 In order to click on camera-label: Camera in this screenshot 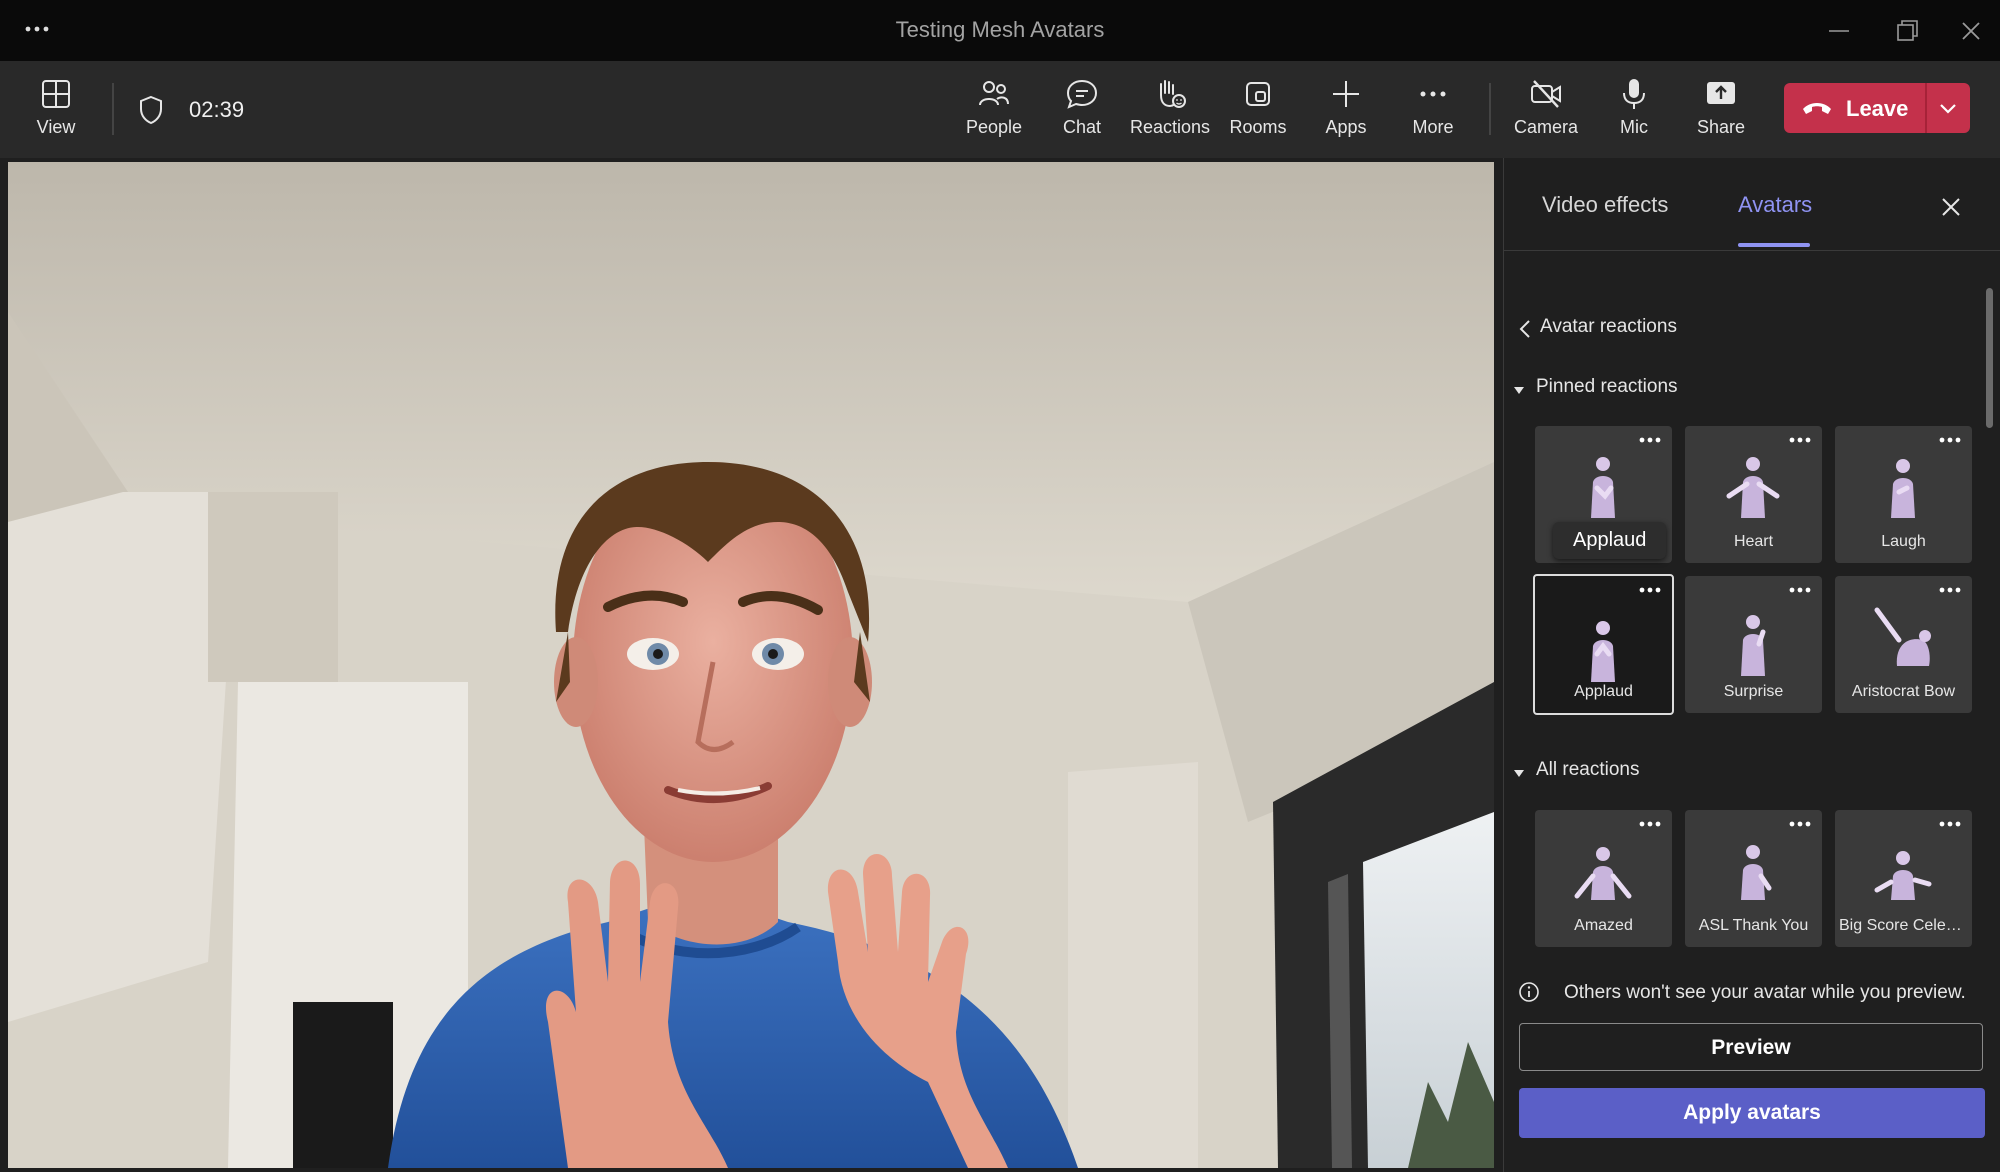, I will do `click(1546, 127)`.